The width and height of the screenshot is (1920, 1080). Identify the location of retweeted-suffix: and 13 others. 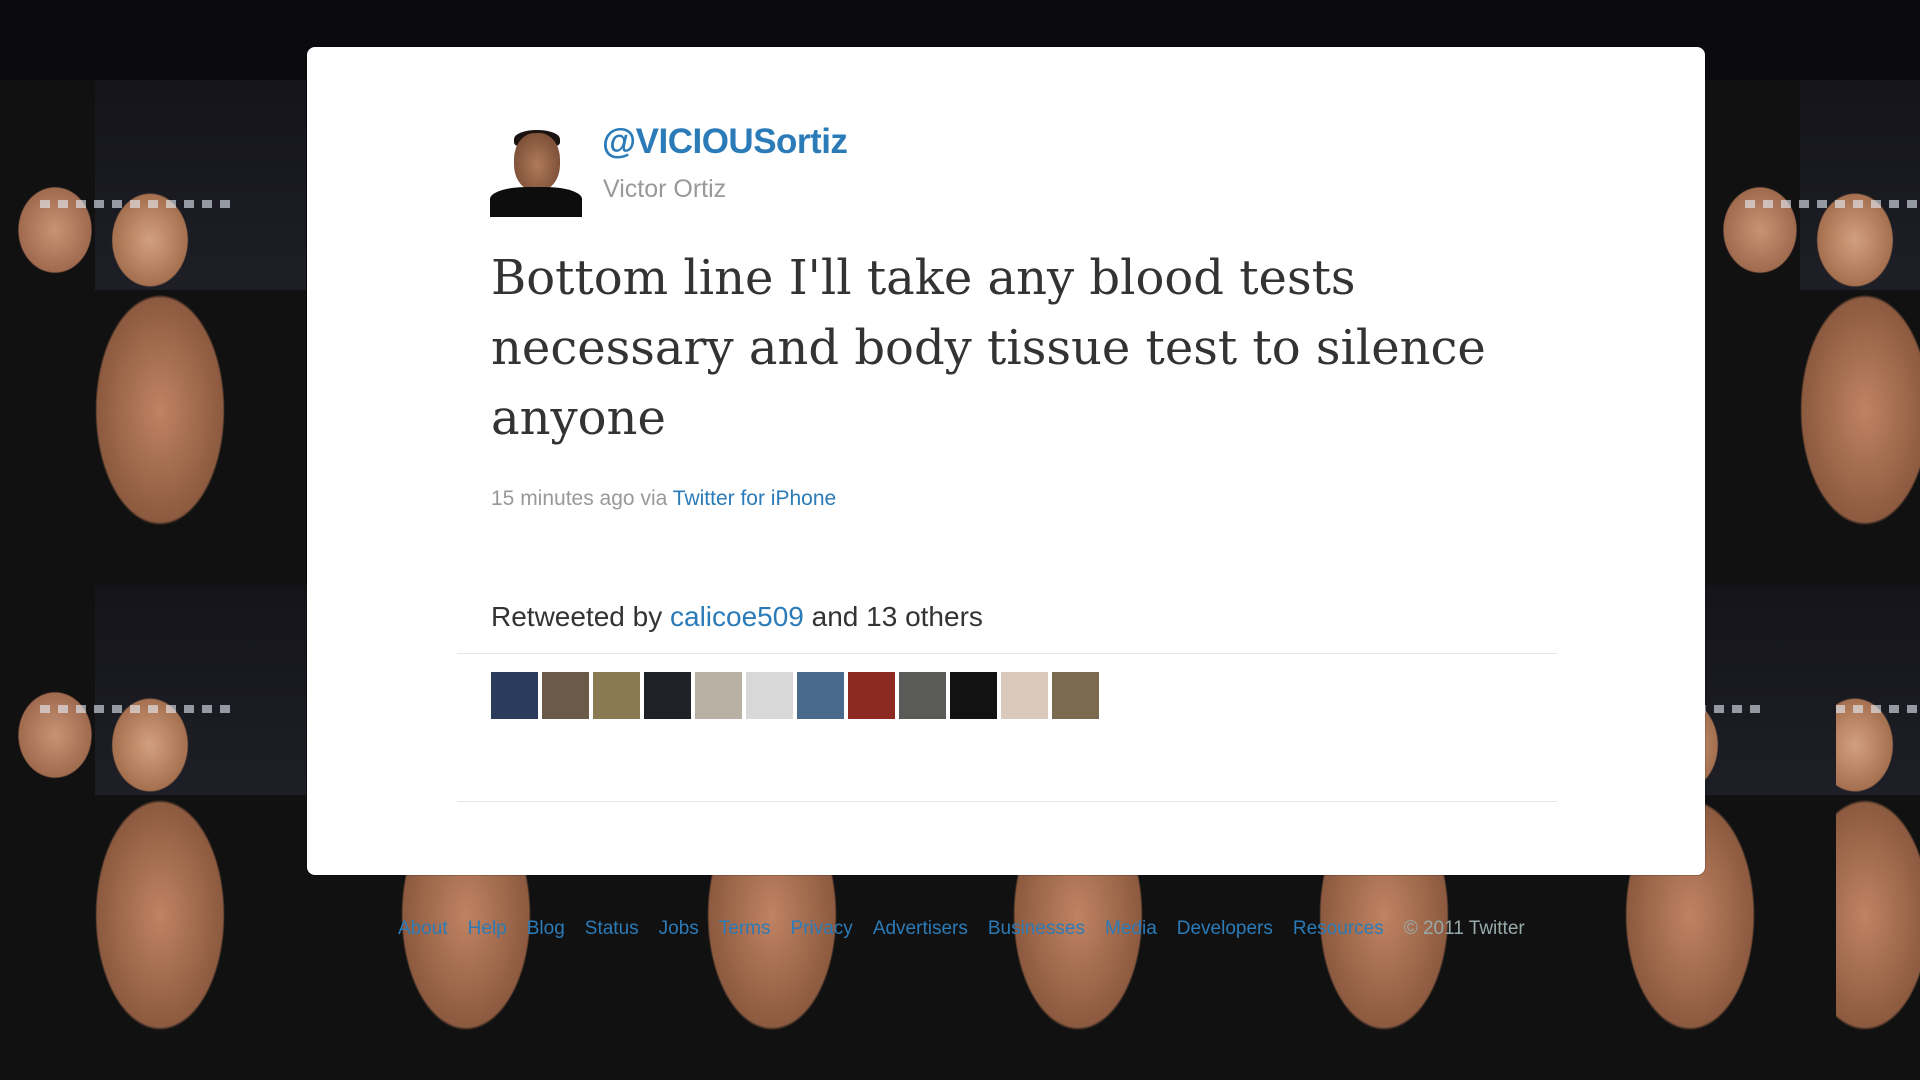
(897, 616).